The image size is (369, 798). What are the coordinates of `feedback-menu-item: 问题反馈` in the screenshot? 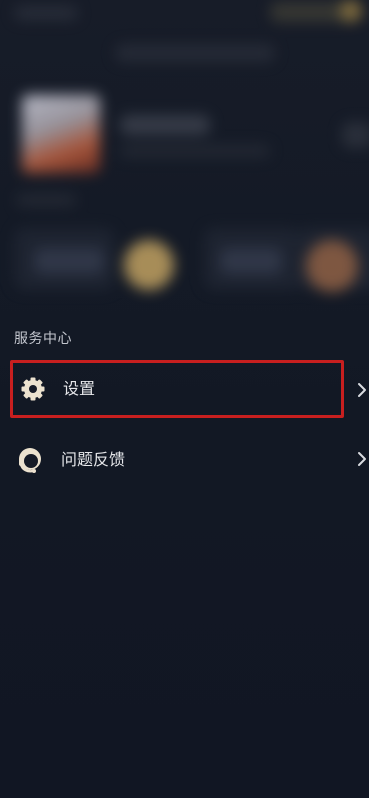 It's located at (189, 460).